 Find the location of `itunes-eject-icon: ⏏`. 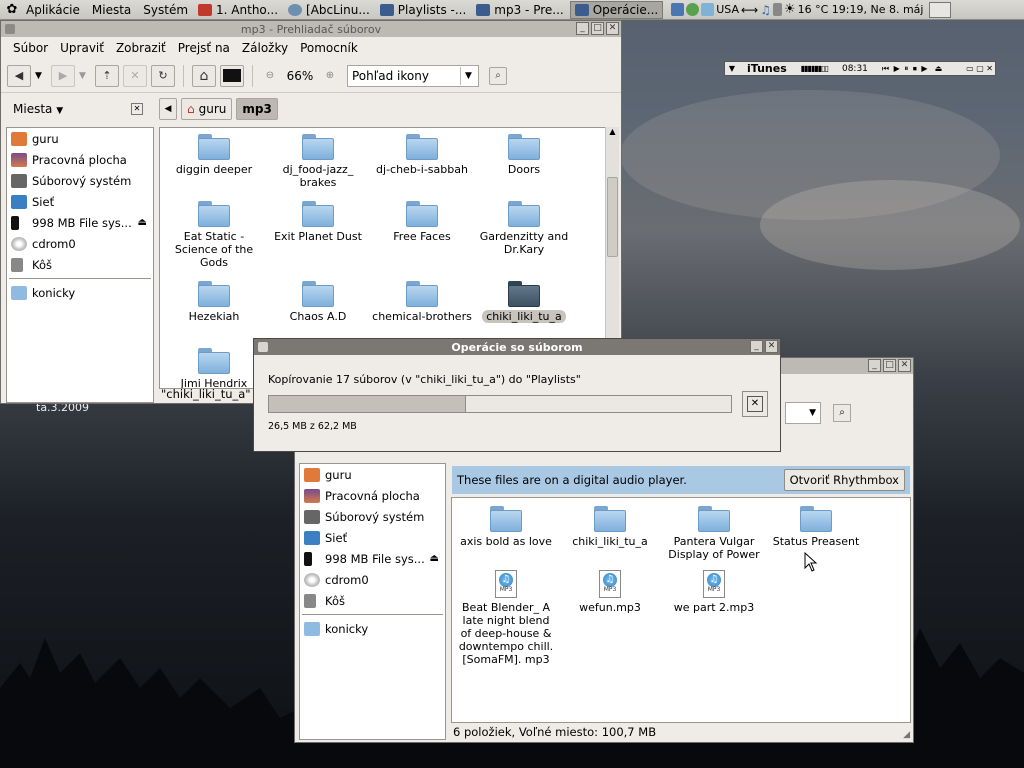

itunes-eject-icon: ⏏ is located at coordinates (939, 68).